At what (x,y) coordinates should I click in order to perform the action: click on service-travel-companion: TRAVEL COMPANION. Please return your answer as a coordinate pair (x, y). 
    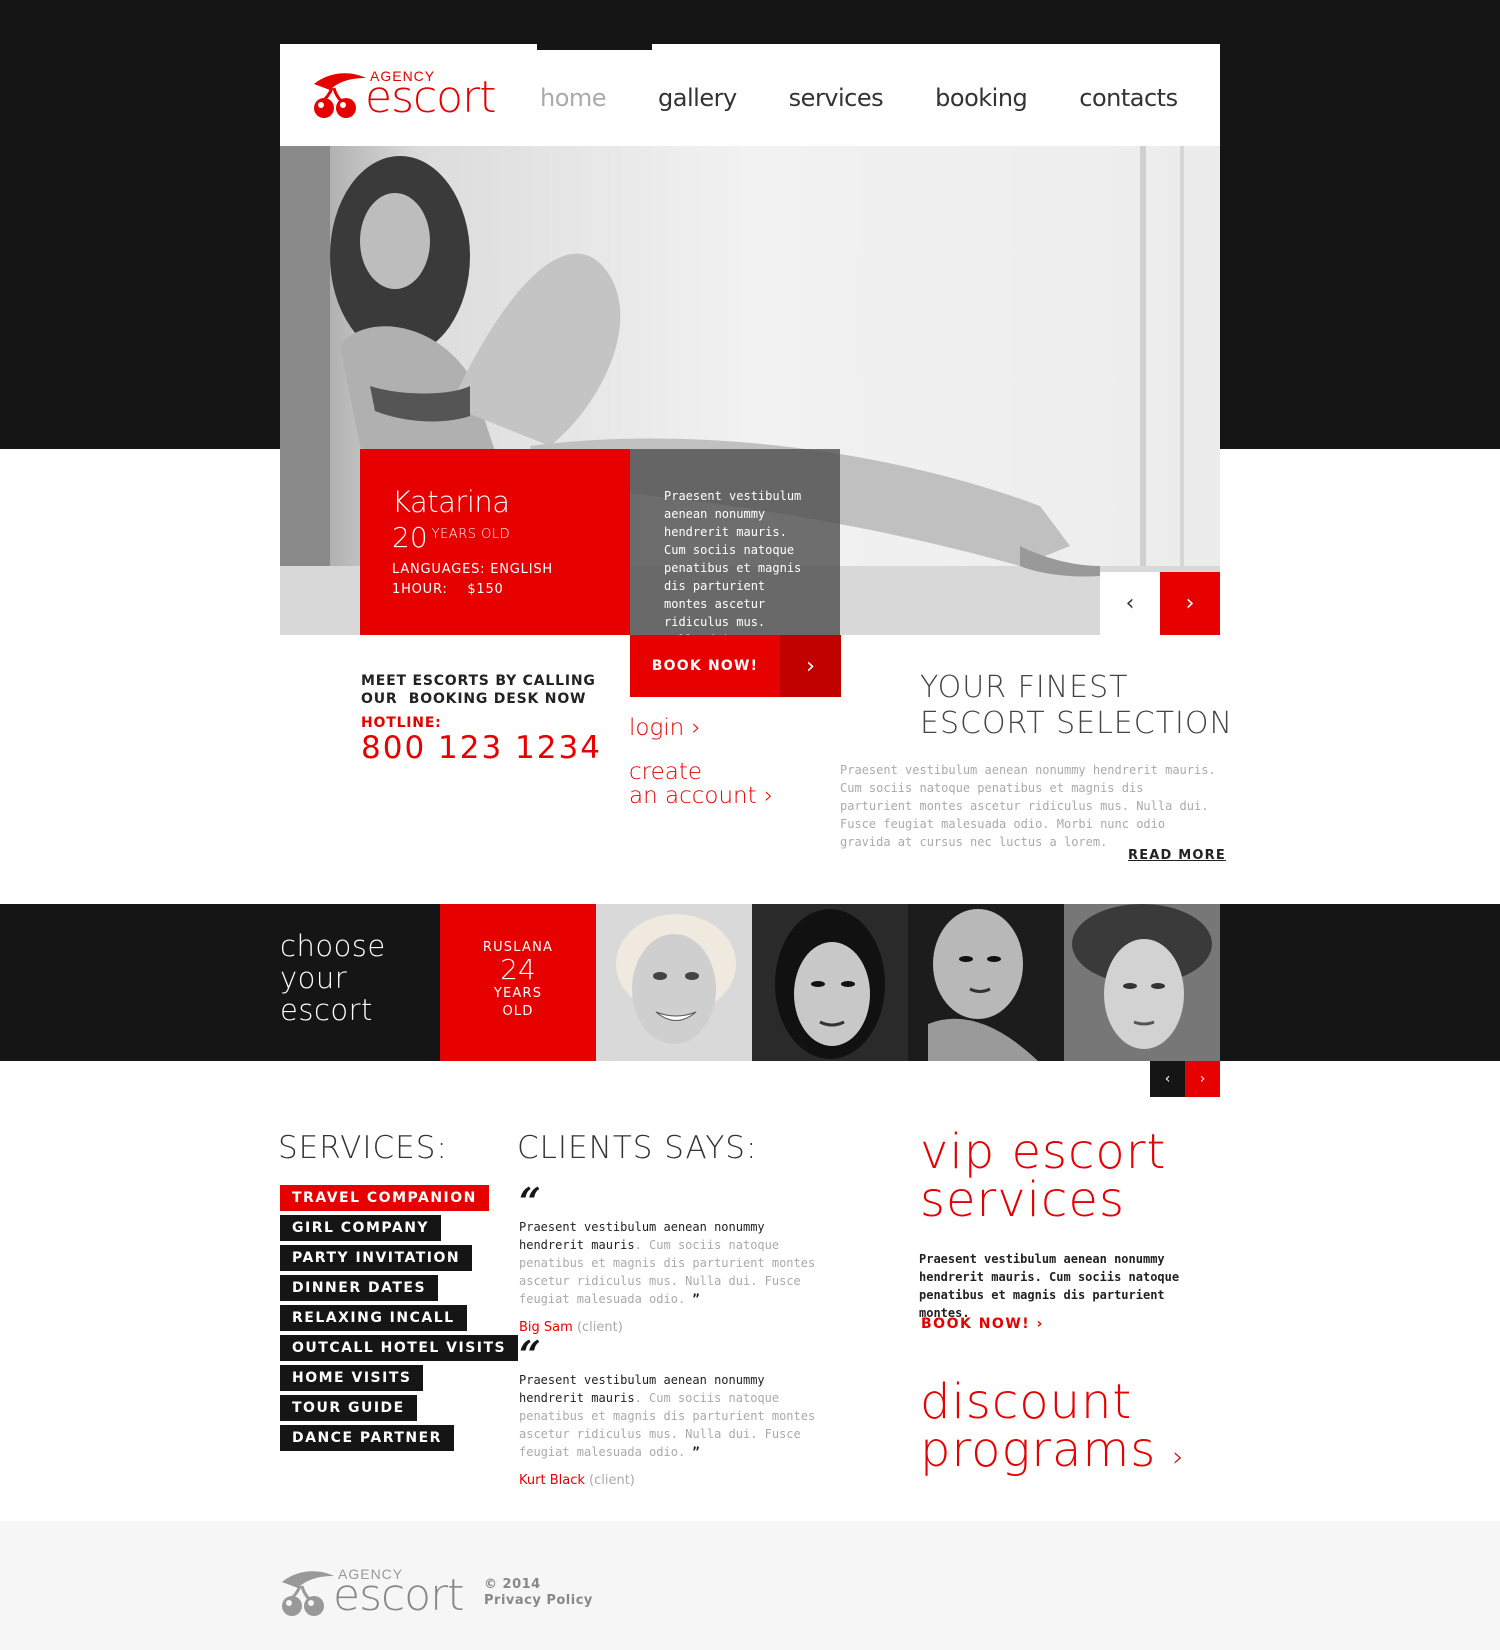
    Looking at the image, I should click on (384, 1198).